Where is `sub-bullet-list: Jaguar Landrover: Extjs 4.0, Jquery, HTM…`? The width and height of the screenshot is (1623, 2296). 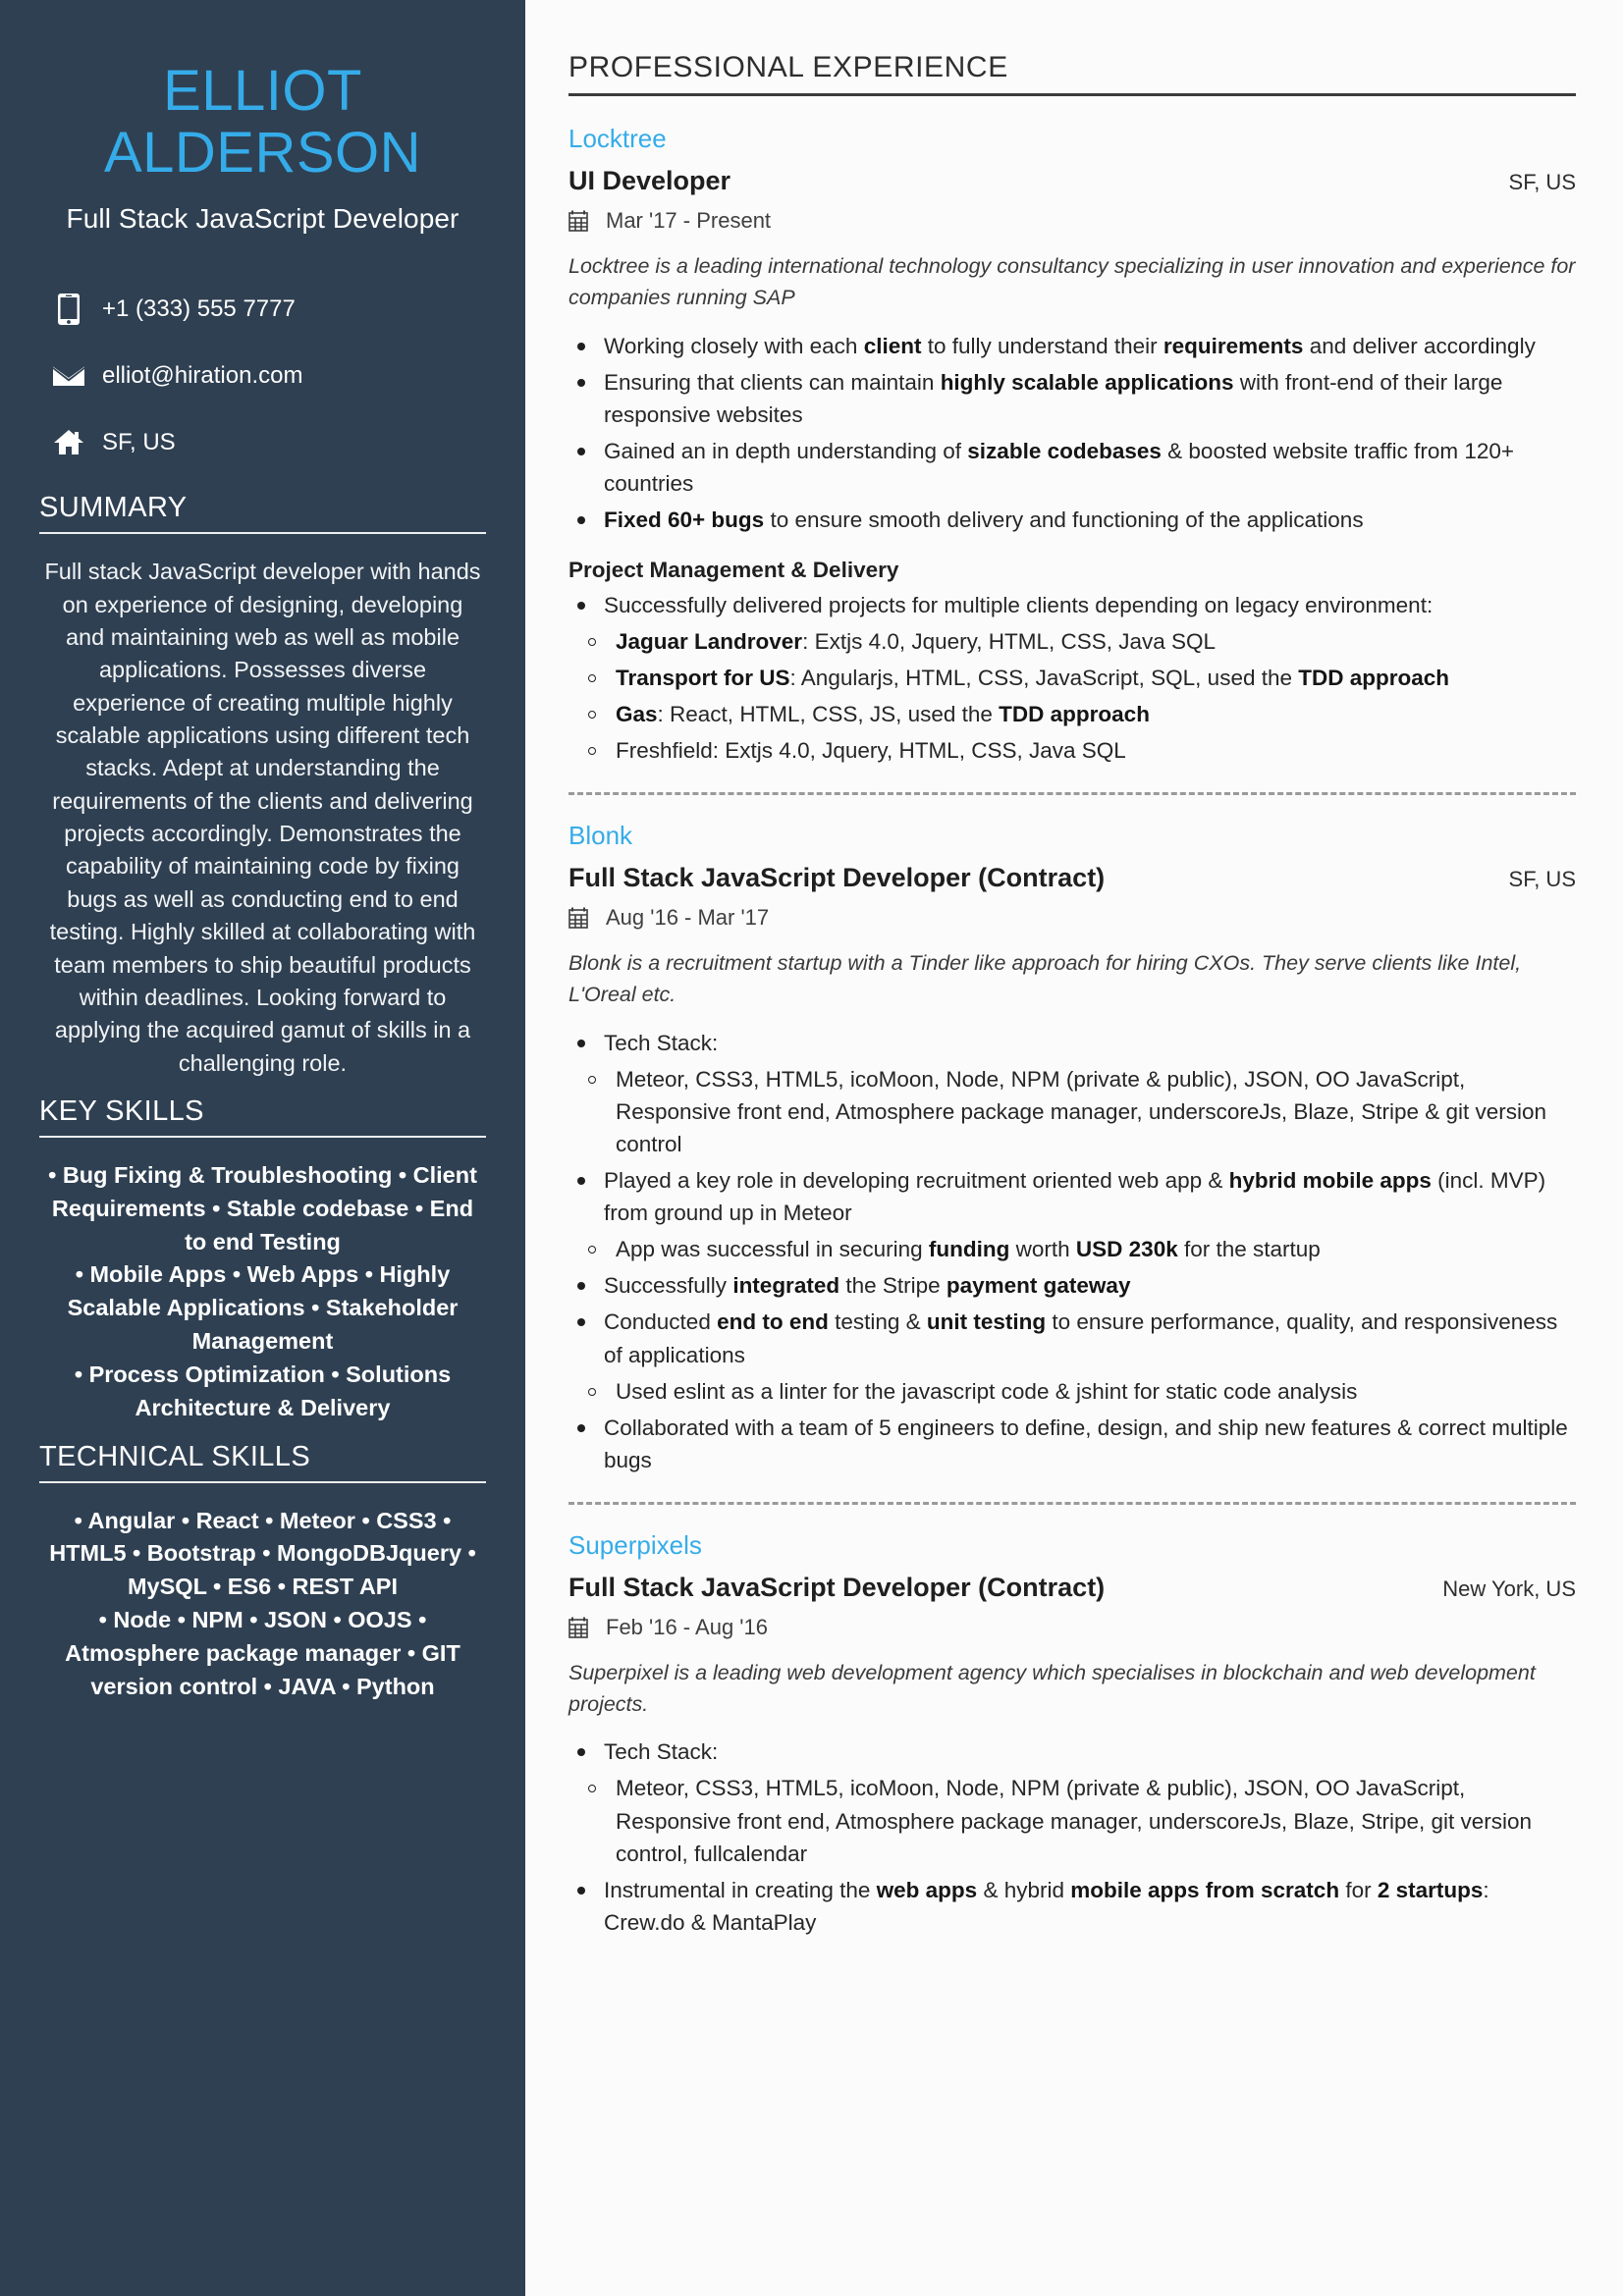
sub-bullet-list: Jaguar Landrover: Extjs 4.0, Jquery, HTM… is located at coordinates (1072, 696).